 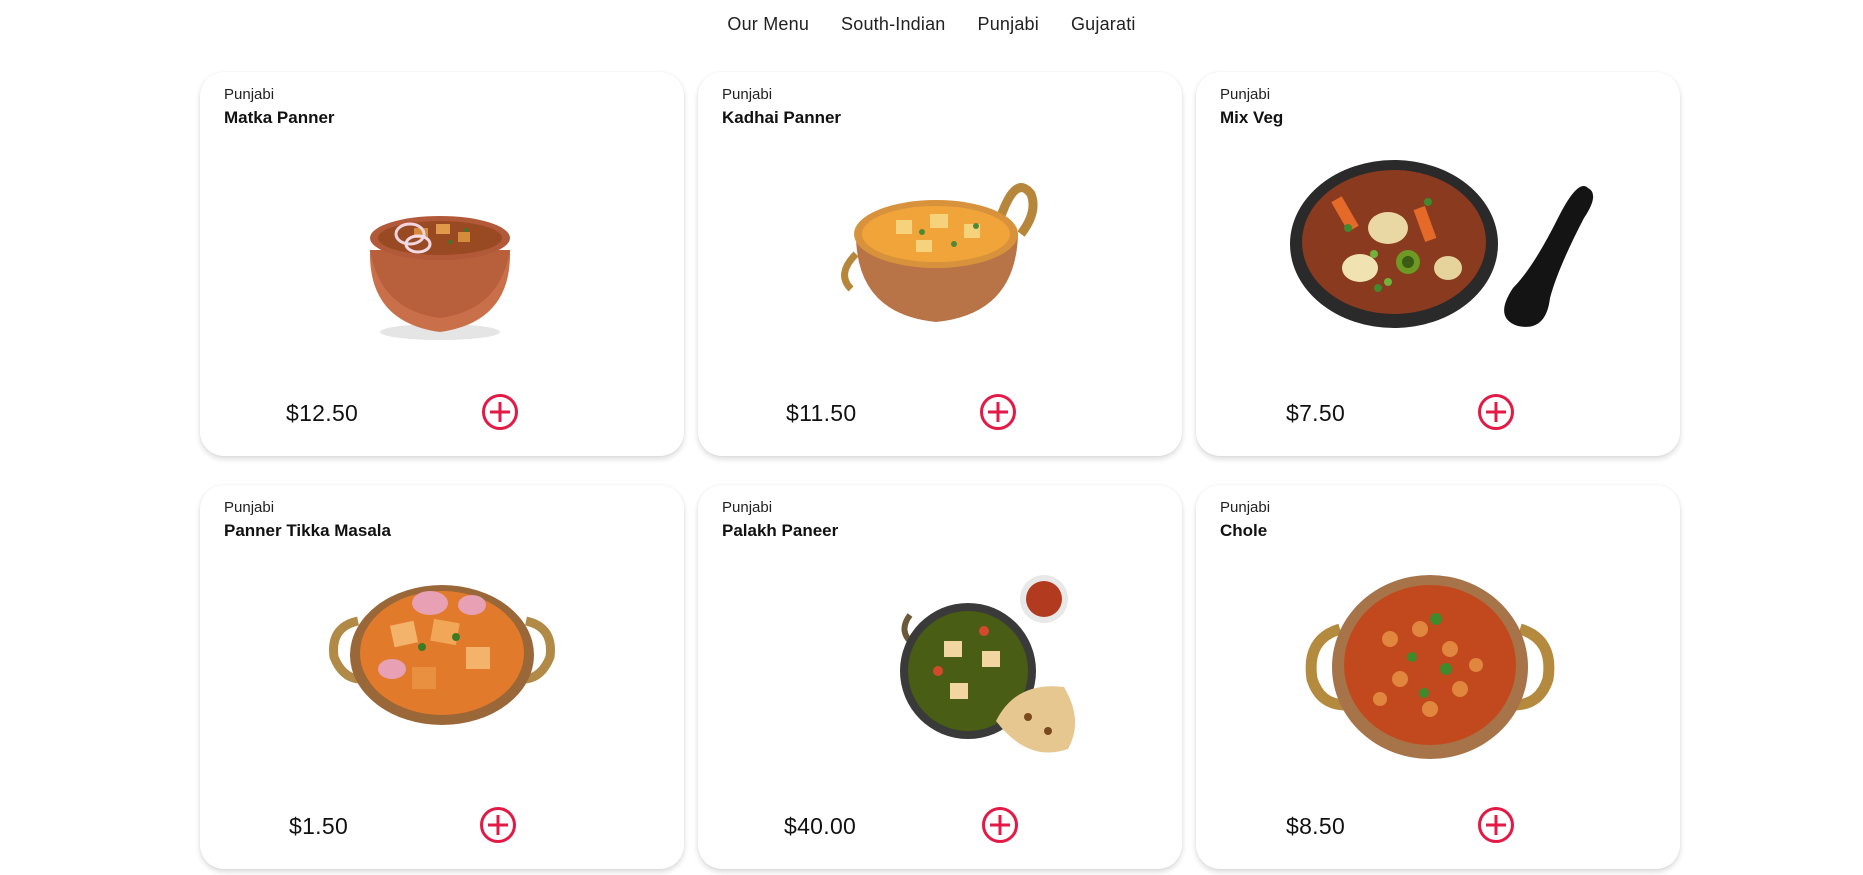 What do you see at coordinates (820, 826) in the screenshot?
I see `dish-price: $40.00` at bounding box center [820, 826].